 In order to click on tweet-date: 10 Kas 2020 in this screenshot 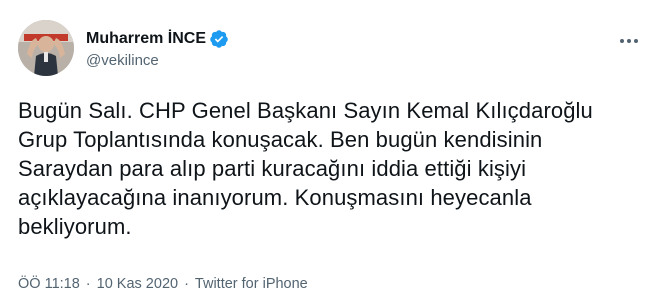, I will do `click(137, 284)`.